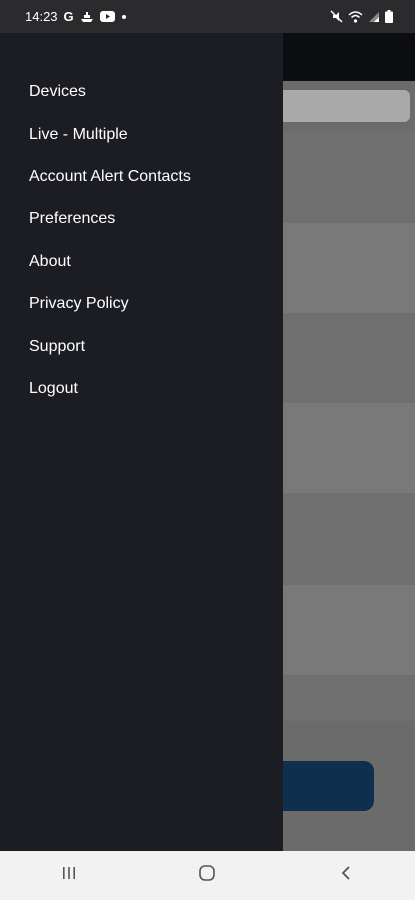  What do you see at coordinates (53, 388) in the screenshot?
I see `menu-item-label: Logout` at bounding box center [53, 388].